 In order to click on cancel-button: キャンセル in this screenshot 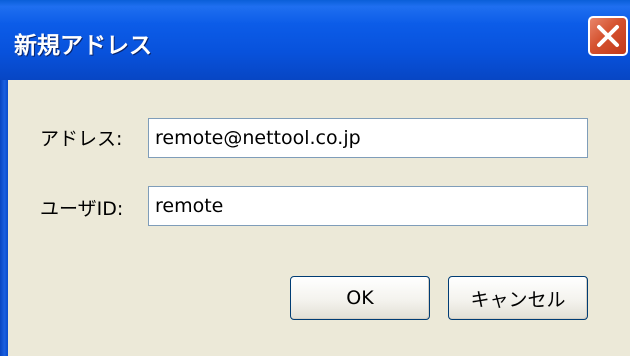, I will do `click(518, 298)`.